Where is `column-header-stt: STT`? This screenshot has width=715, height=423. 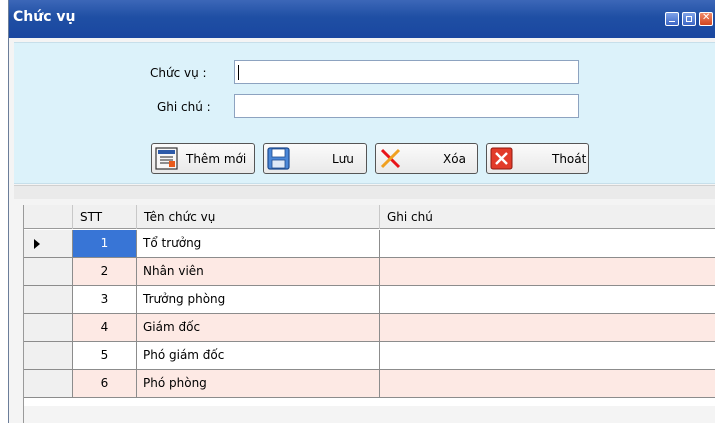
column-header-stt: STT is located at coordinates (105, 217).